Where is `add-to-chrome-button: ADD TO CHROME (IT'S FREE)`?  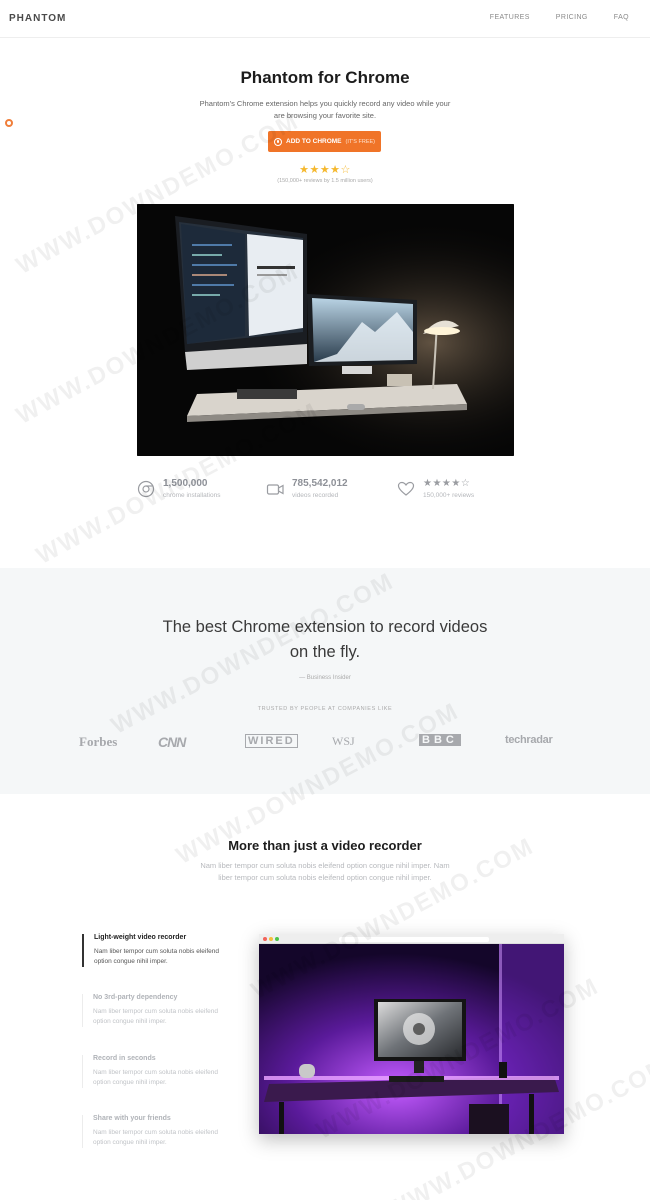
add-to-chrome-button: ADD TO CHROME (IT'S FREE) is located at coordinates (324, 141).